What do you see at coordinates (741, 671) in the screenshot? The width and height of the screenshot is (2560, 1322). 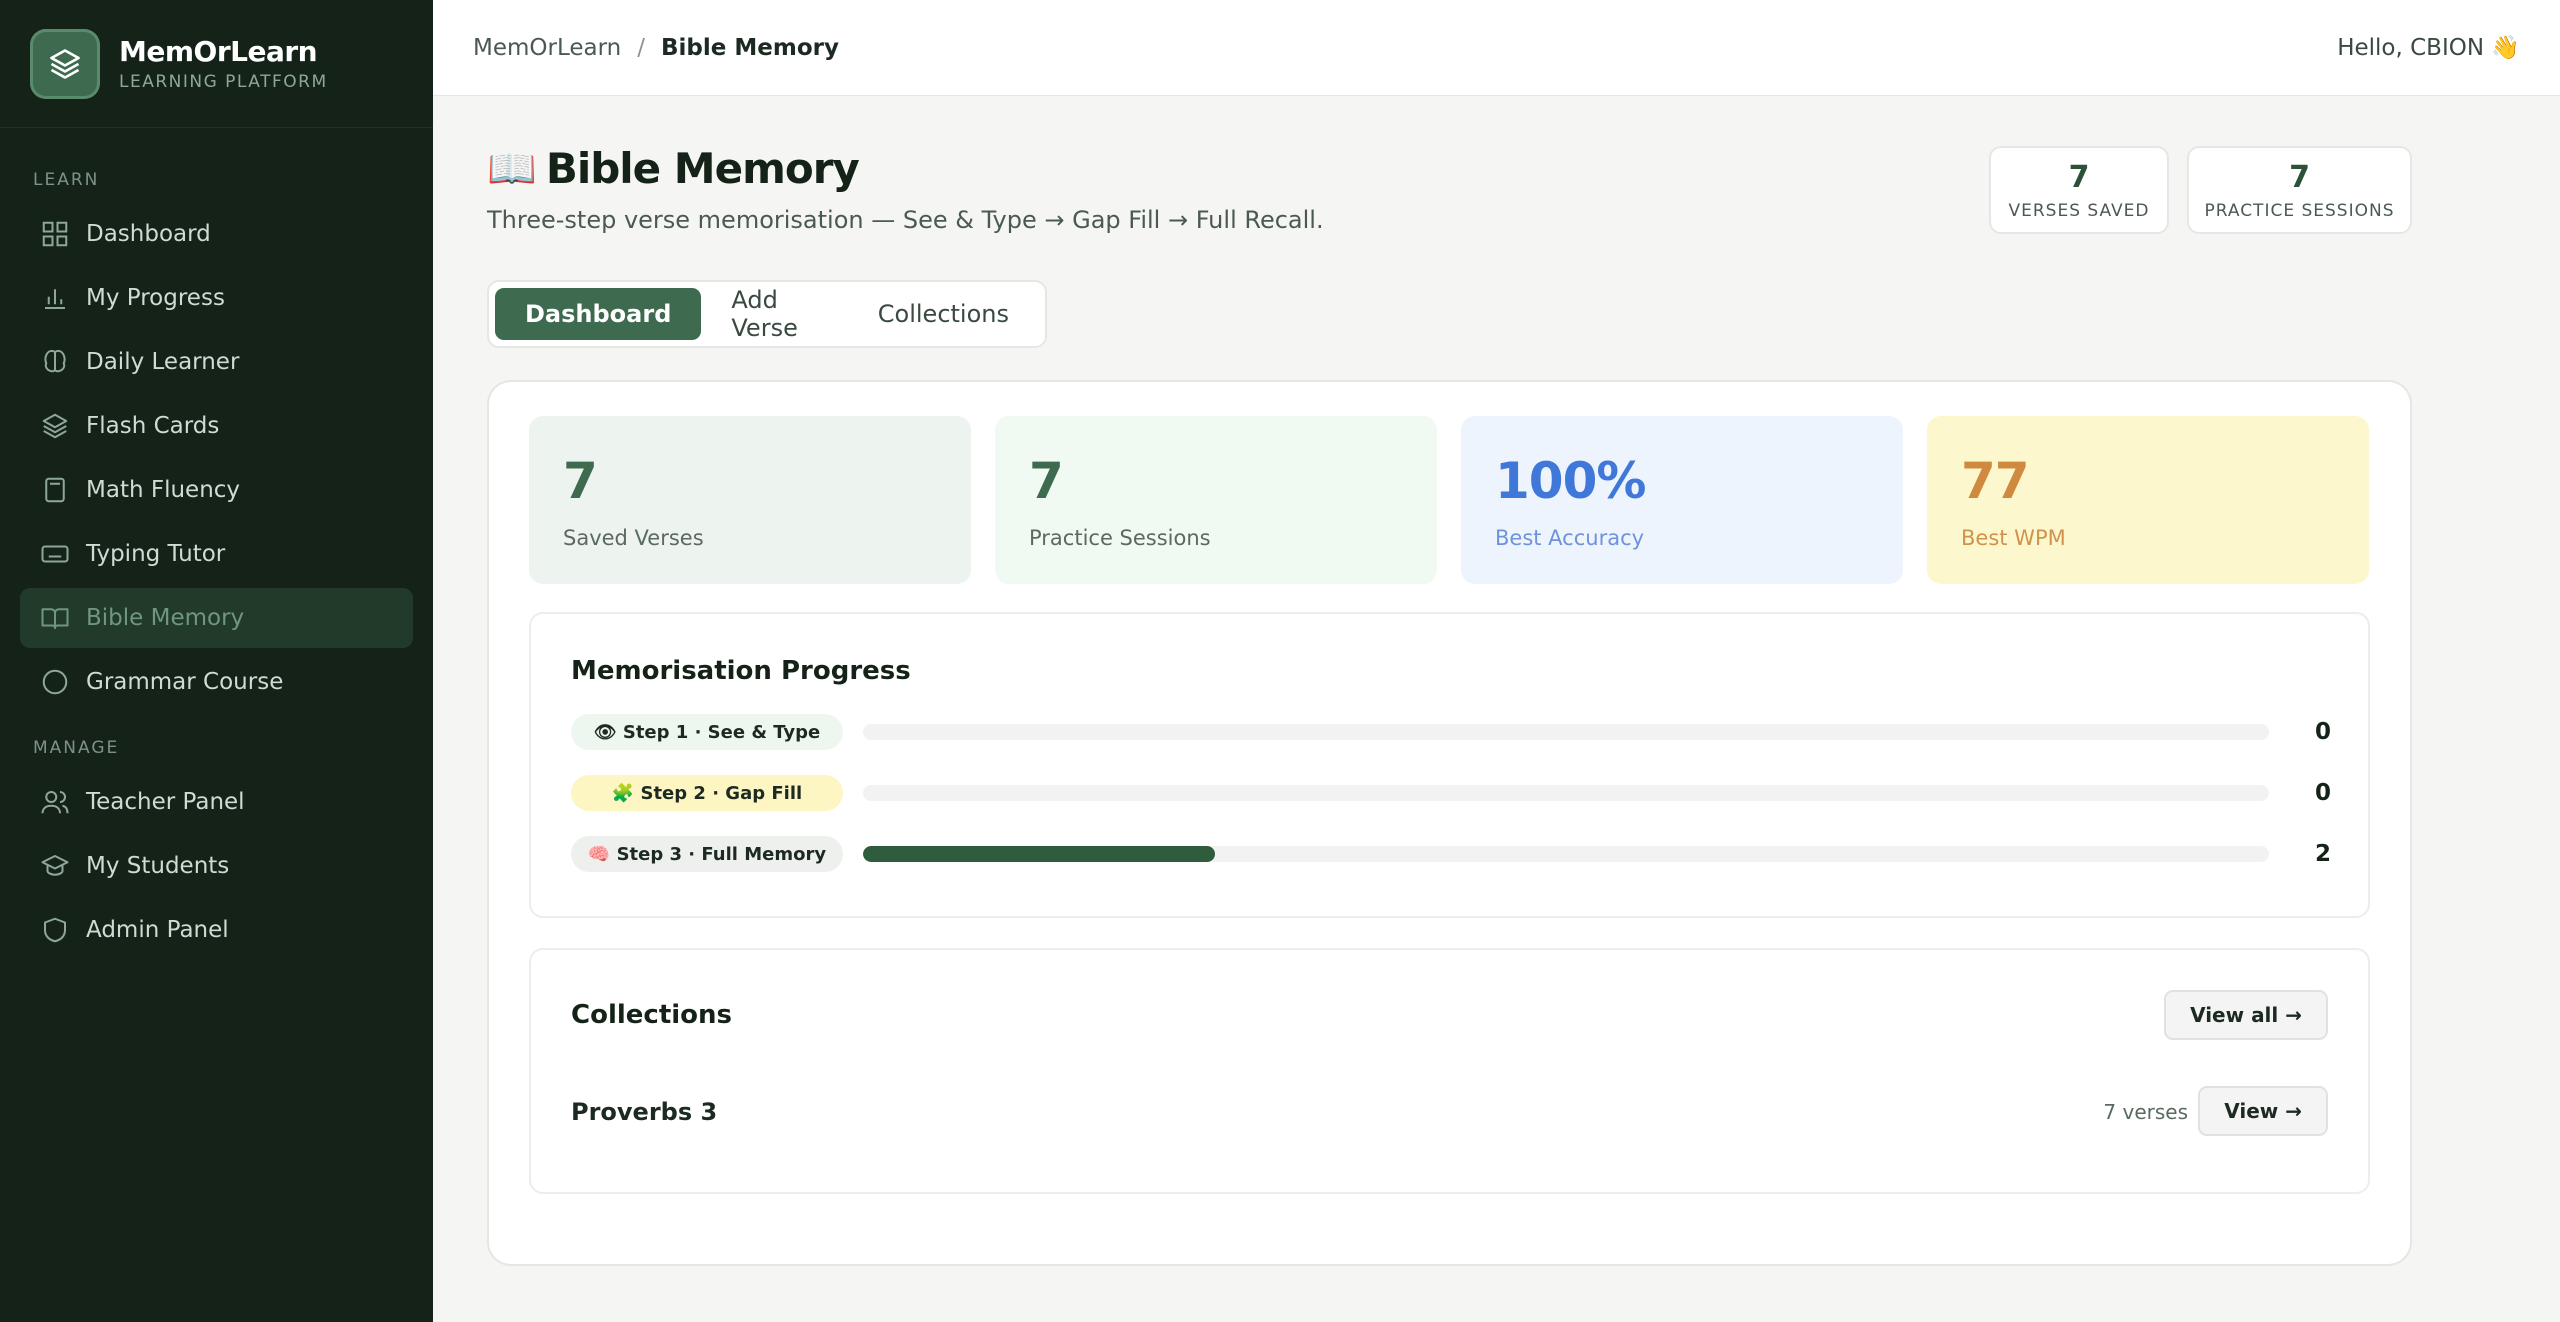 I see `panel-title: Memorisation Progress` at bounding box center [741, 671].